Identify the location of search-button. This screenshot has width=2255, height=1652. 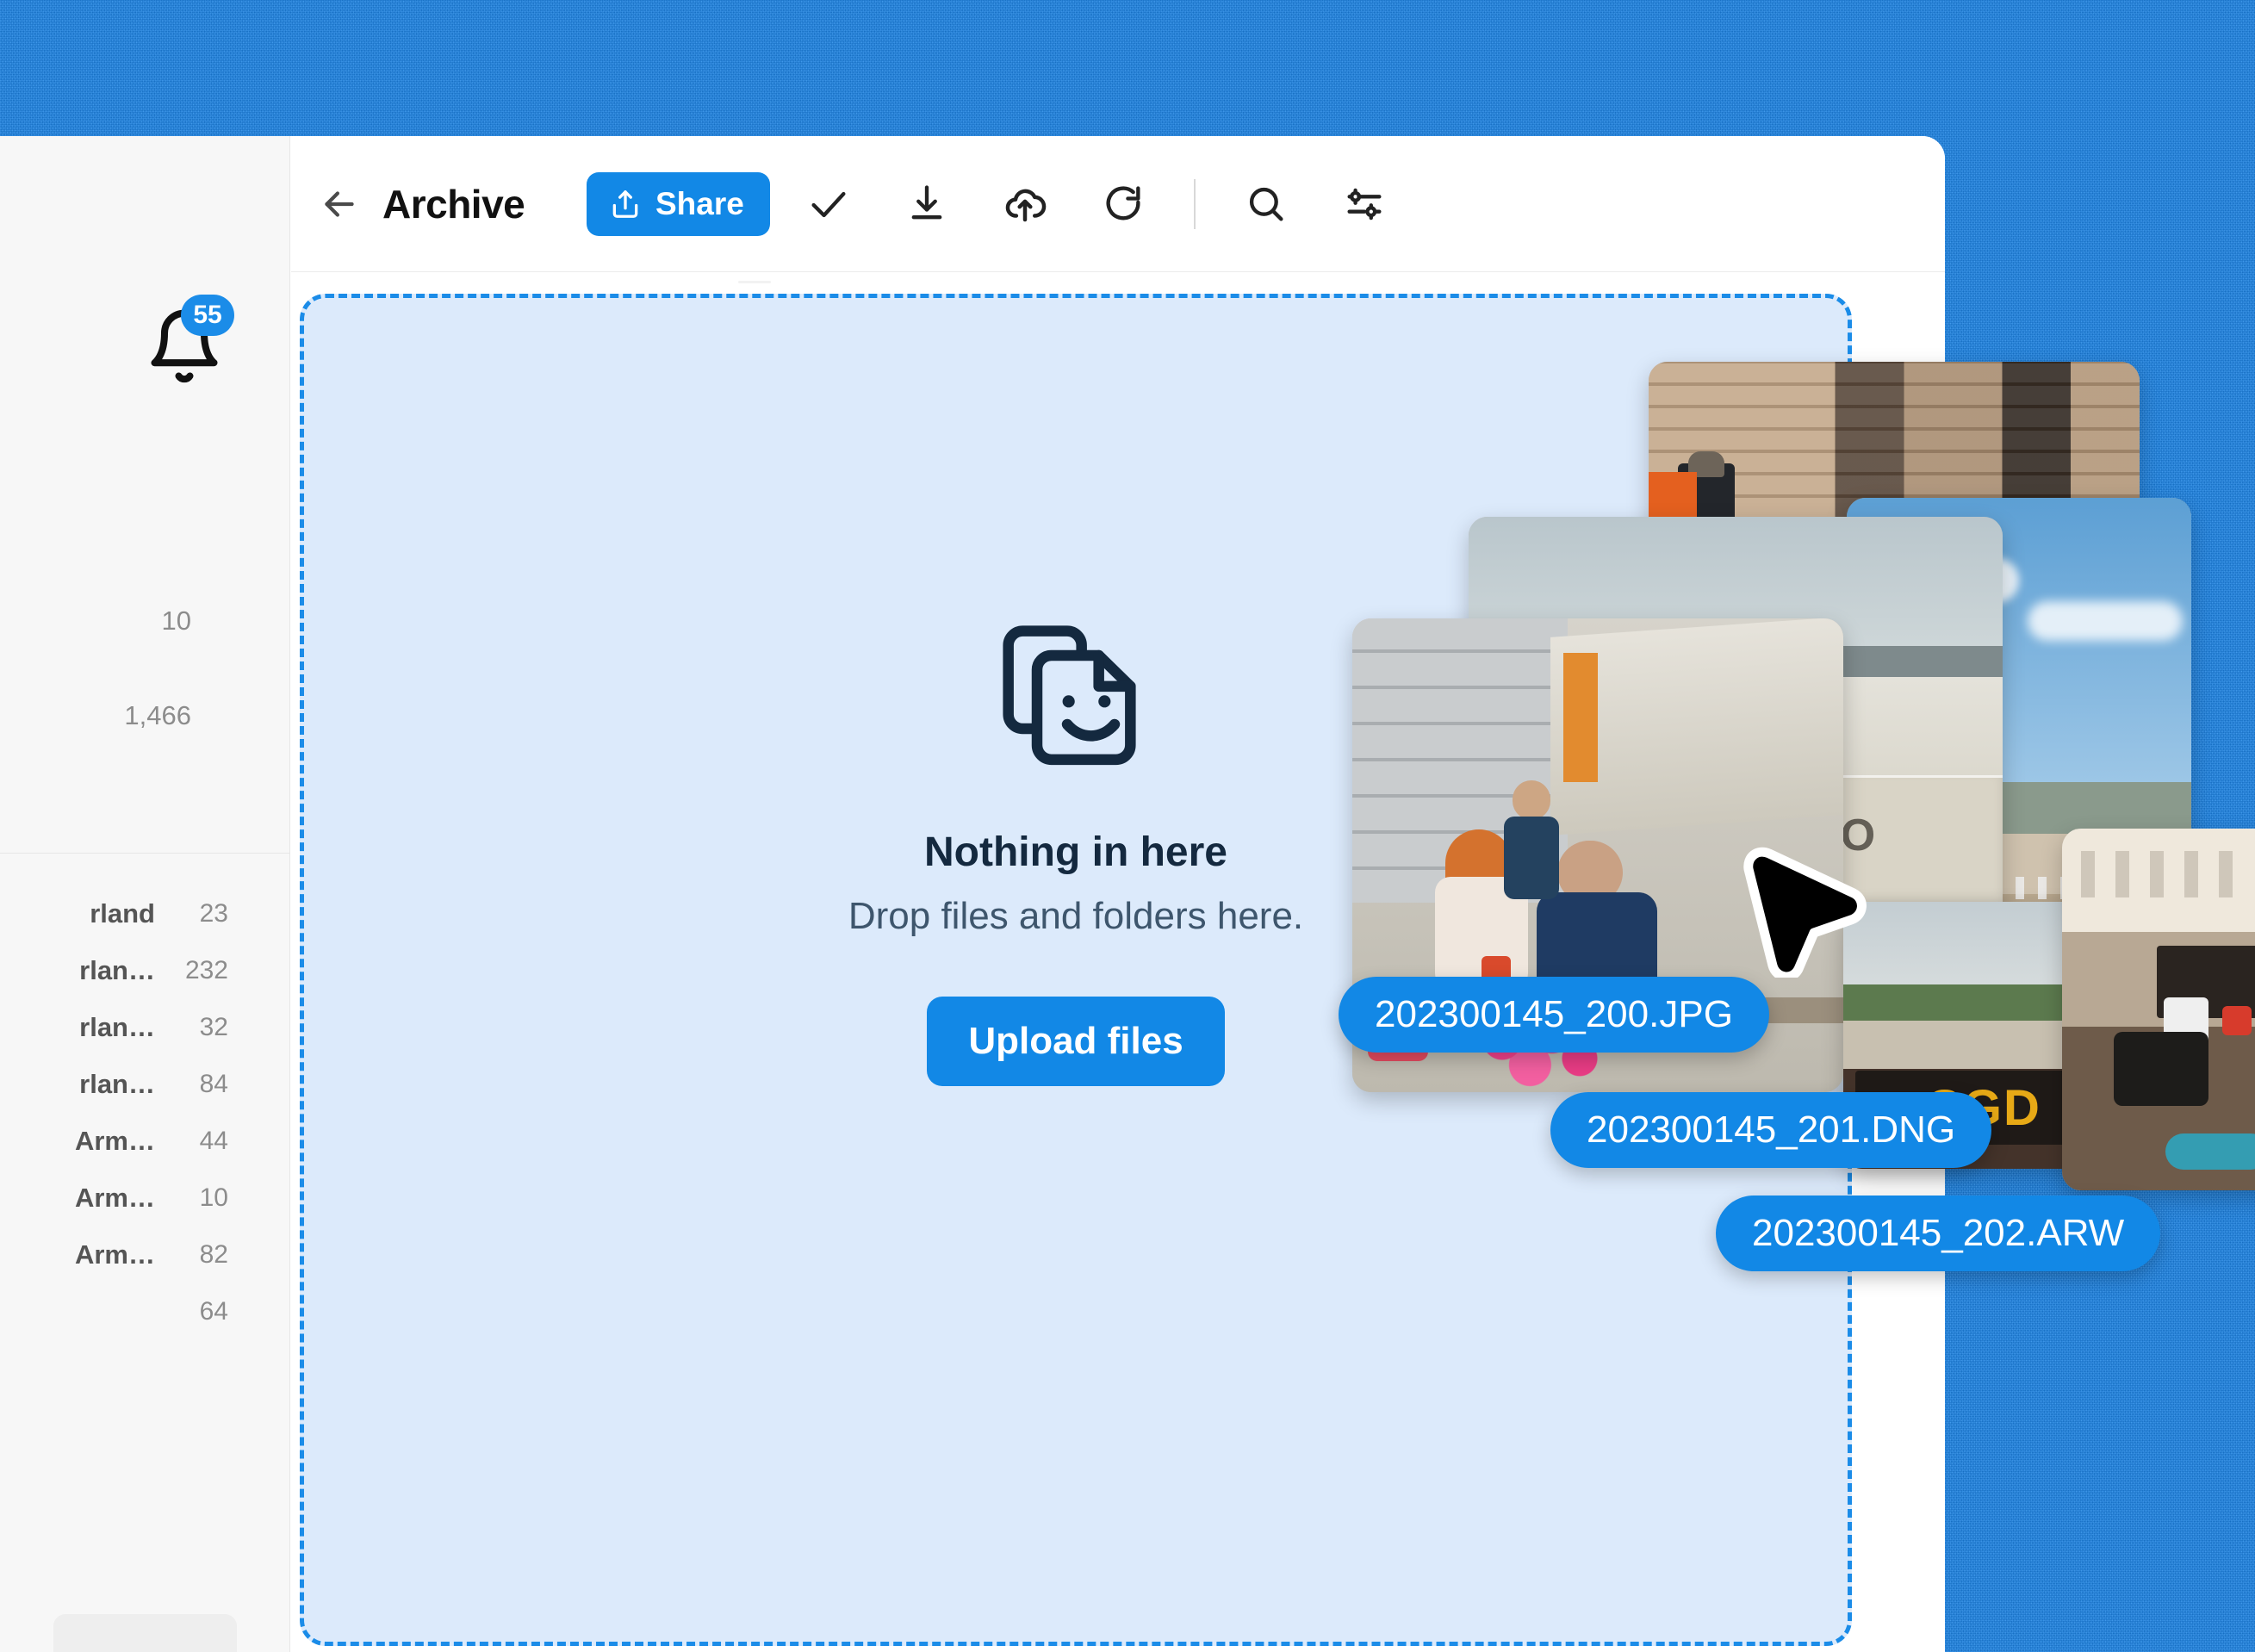
(1266, 204).